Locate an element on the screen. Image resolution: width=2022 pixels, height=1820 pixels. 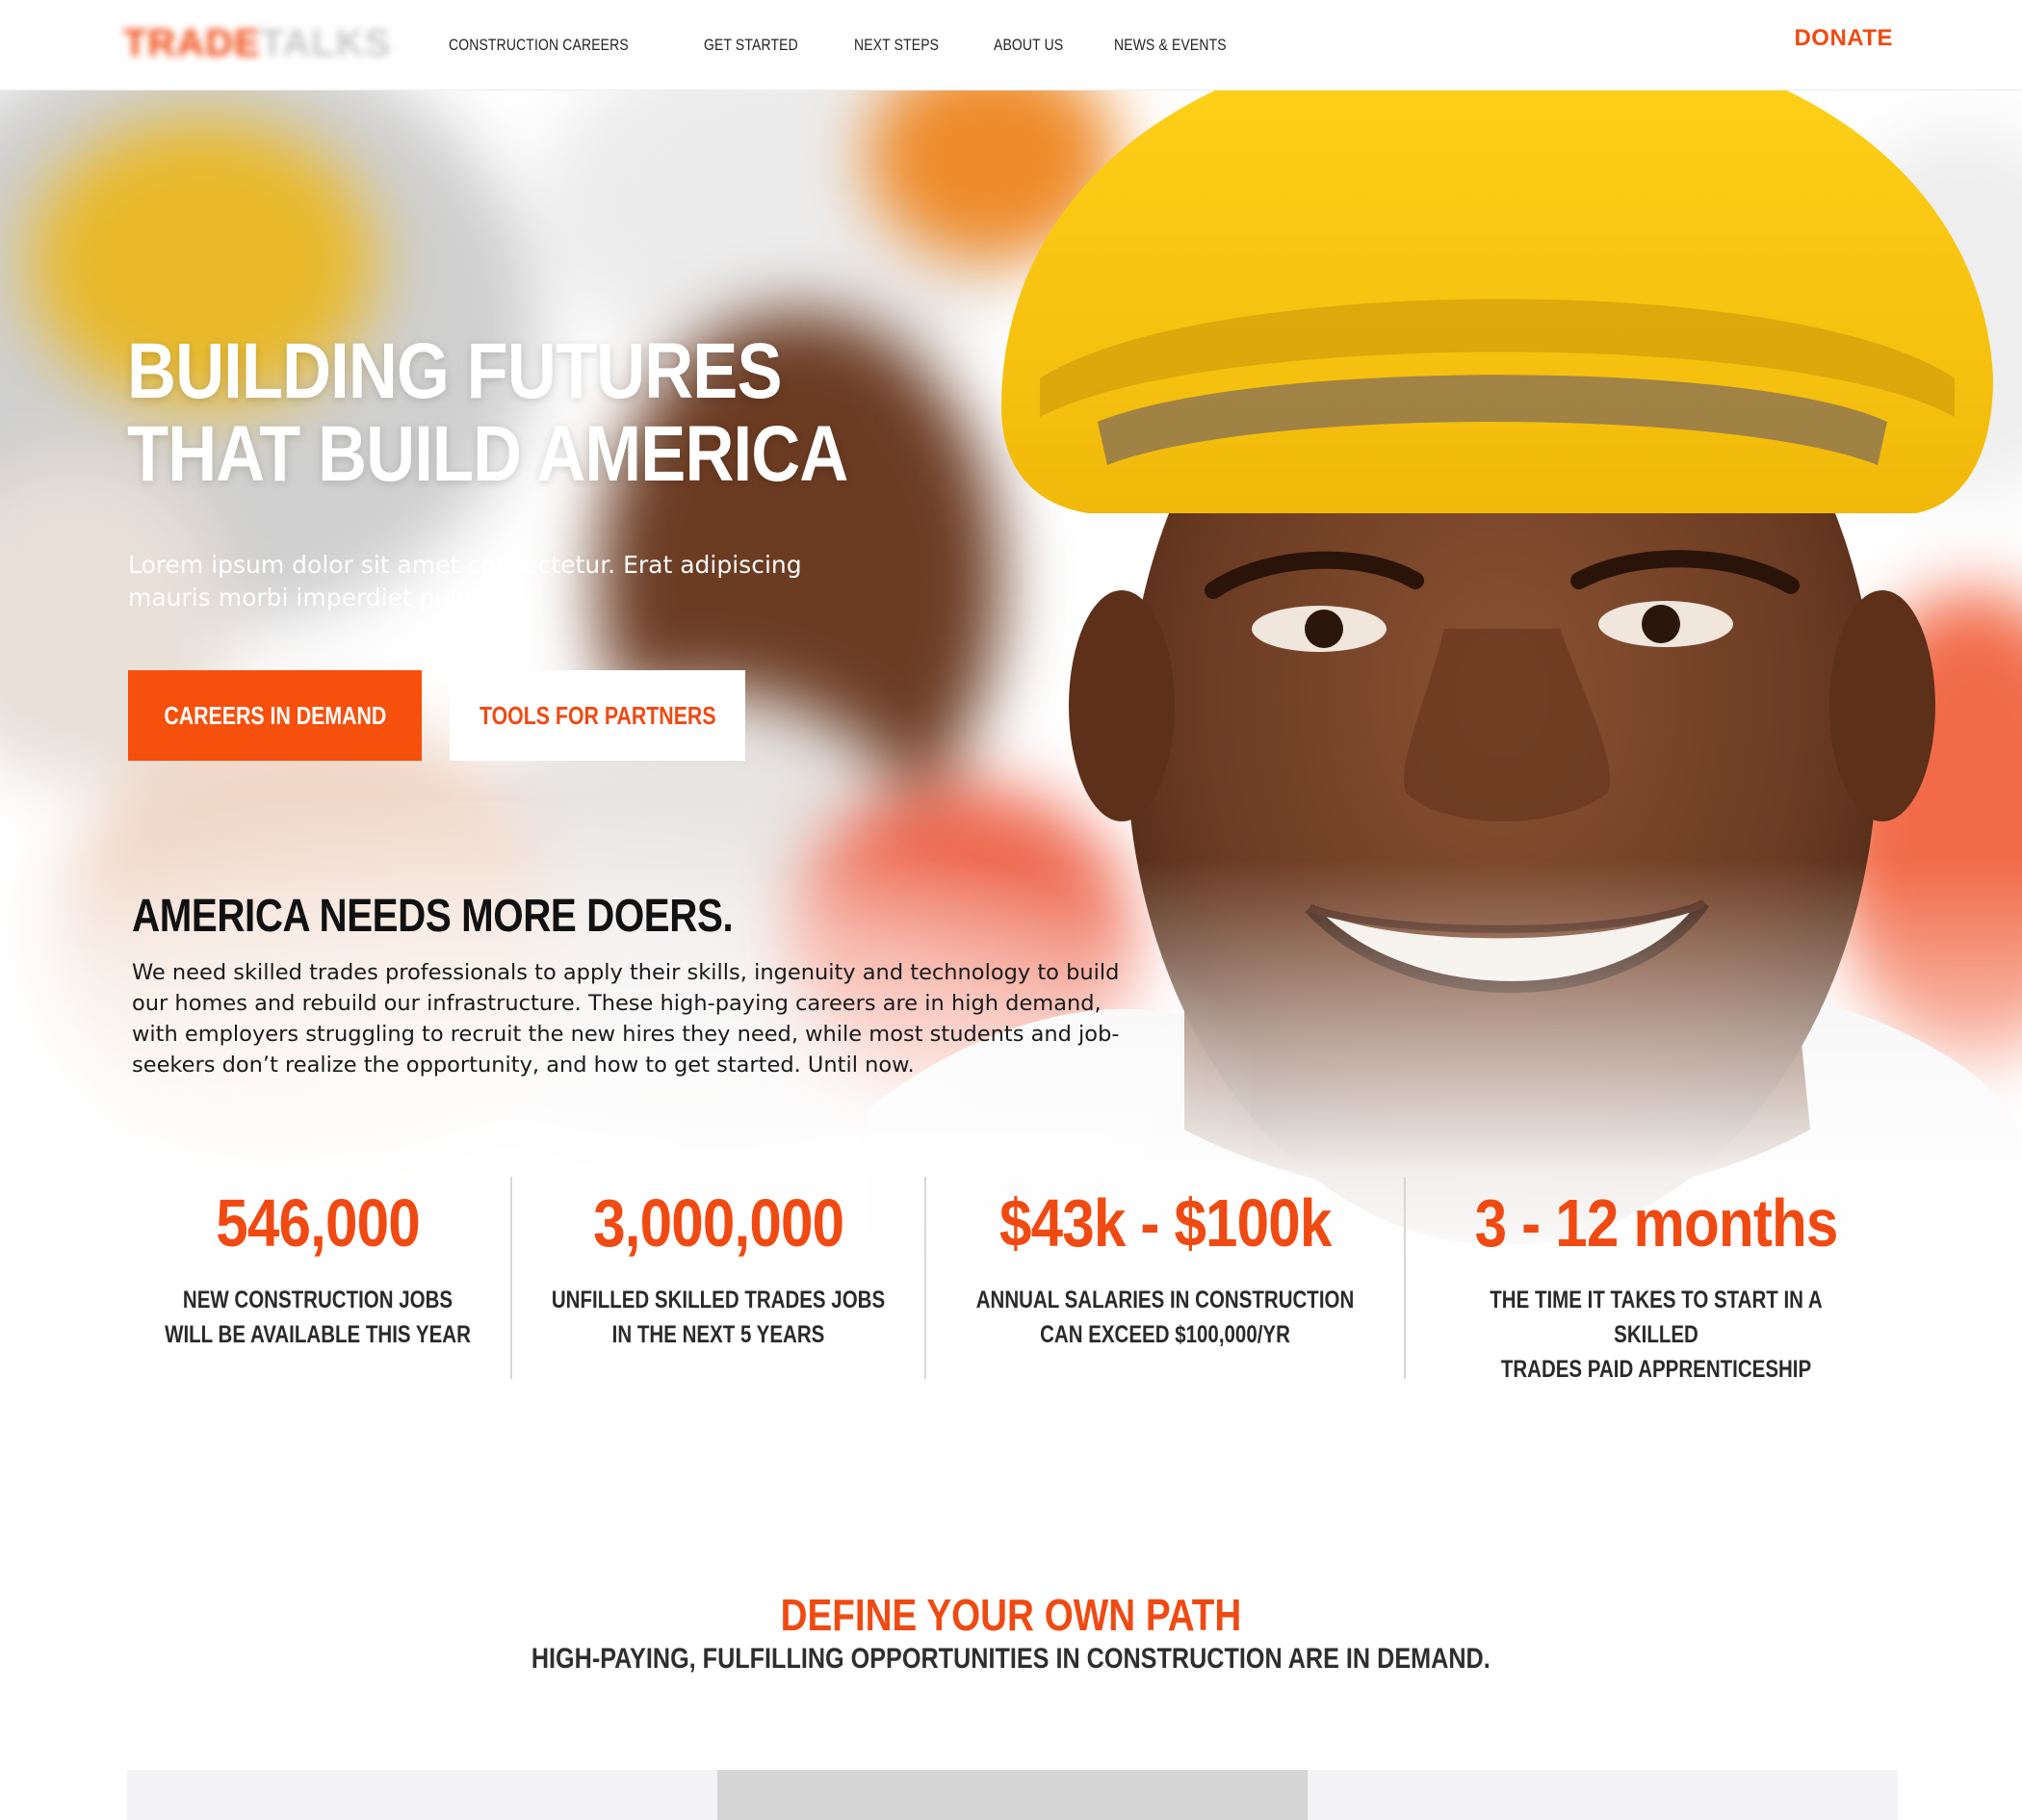
tools-for-partners-button: TOOLS FOR PARTNERS is located at coordinates (598, 715).